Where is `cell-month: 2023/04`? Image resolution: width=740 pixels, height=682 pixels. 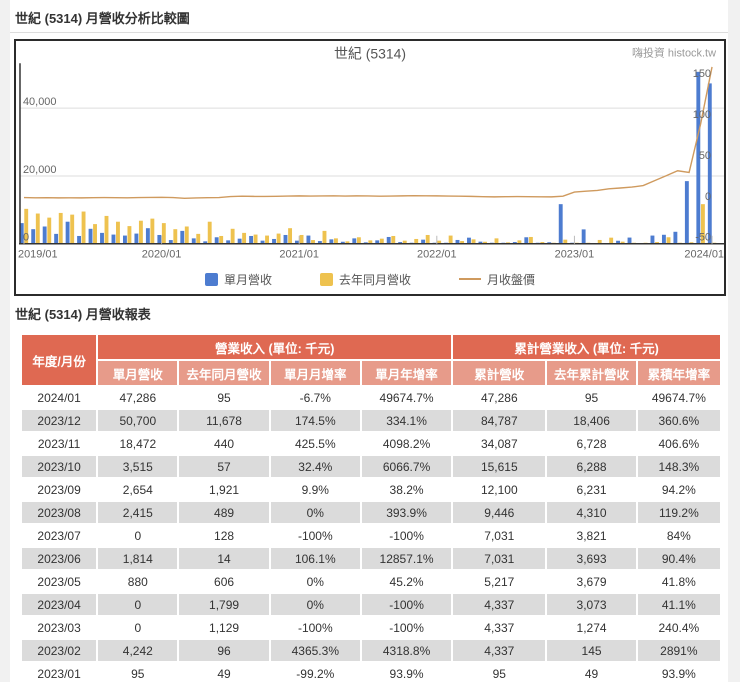
cell-month: 2023/04 is located at coordinates (59, 604).